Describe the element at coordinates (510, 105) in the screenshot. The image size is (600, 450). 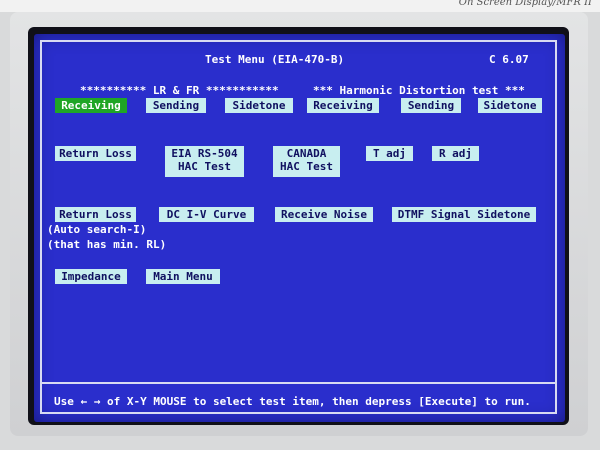
I see `harmonic-sidetone-button: Sidetone` at that location.